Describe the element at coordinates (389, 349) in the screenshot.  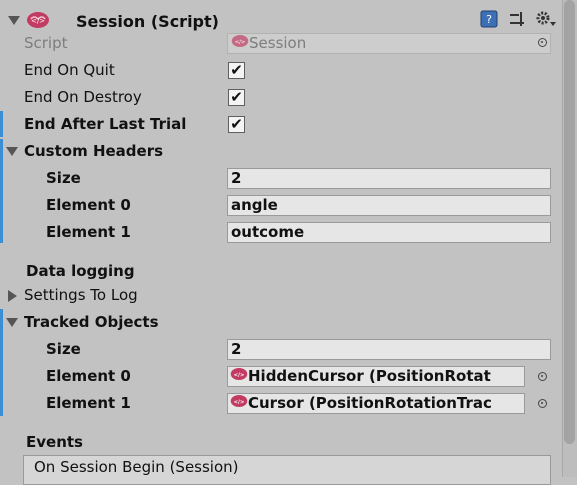
I see `tracked-objects-size-input: 2` at that location.